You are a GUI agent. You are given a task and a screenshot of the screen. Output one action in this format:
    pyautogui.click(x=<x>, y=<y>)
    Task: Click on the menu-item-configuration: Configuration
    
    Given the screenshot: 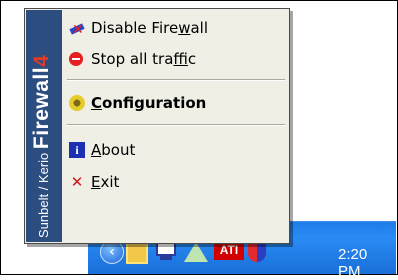 What is the action you would take?
    pyautogui.click(x=176, y=103)
    